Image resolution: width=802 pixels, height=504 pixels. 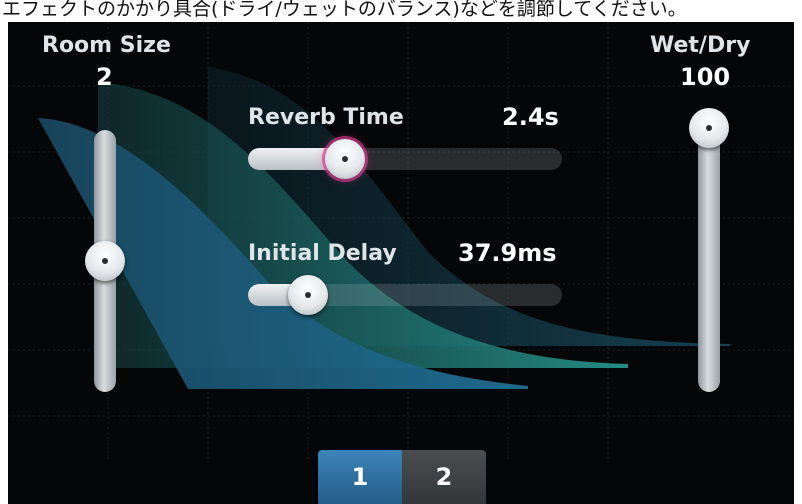 I want to click on wet-dry-label: Wet/Dry, so click(x=700, y=45).